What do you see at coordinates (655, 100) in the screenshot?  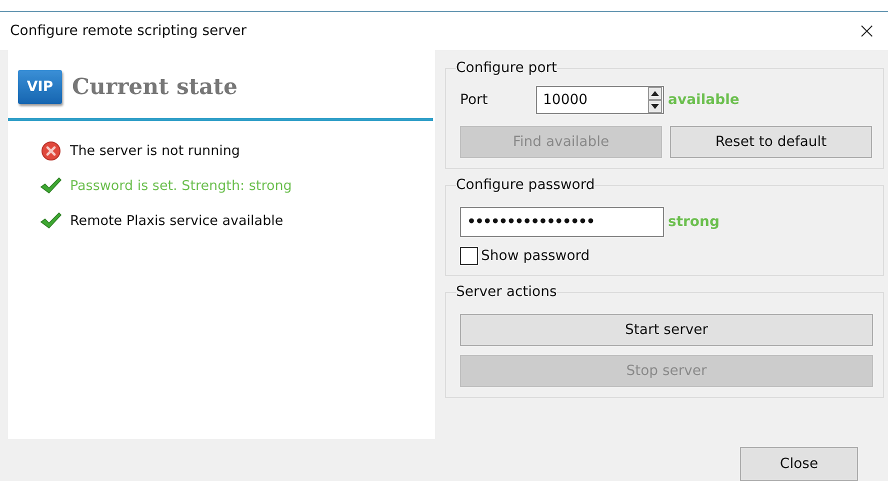 I see `spin-arrows-icon` at bounding box center [655, 100].